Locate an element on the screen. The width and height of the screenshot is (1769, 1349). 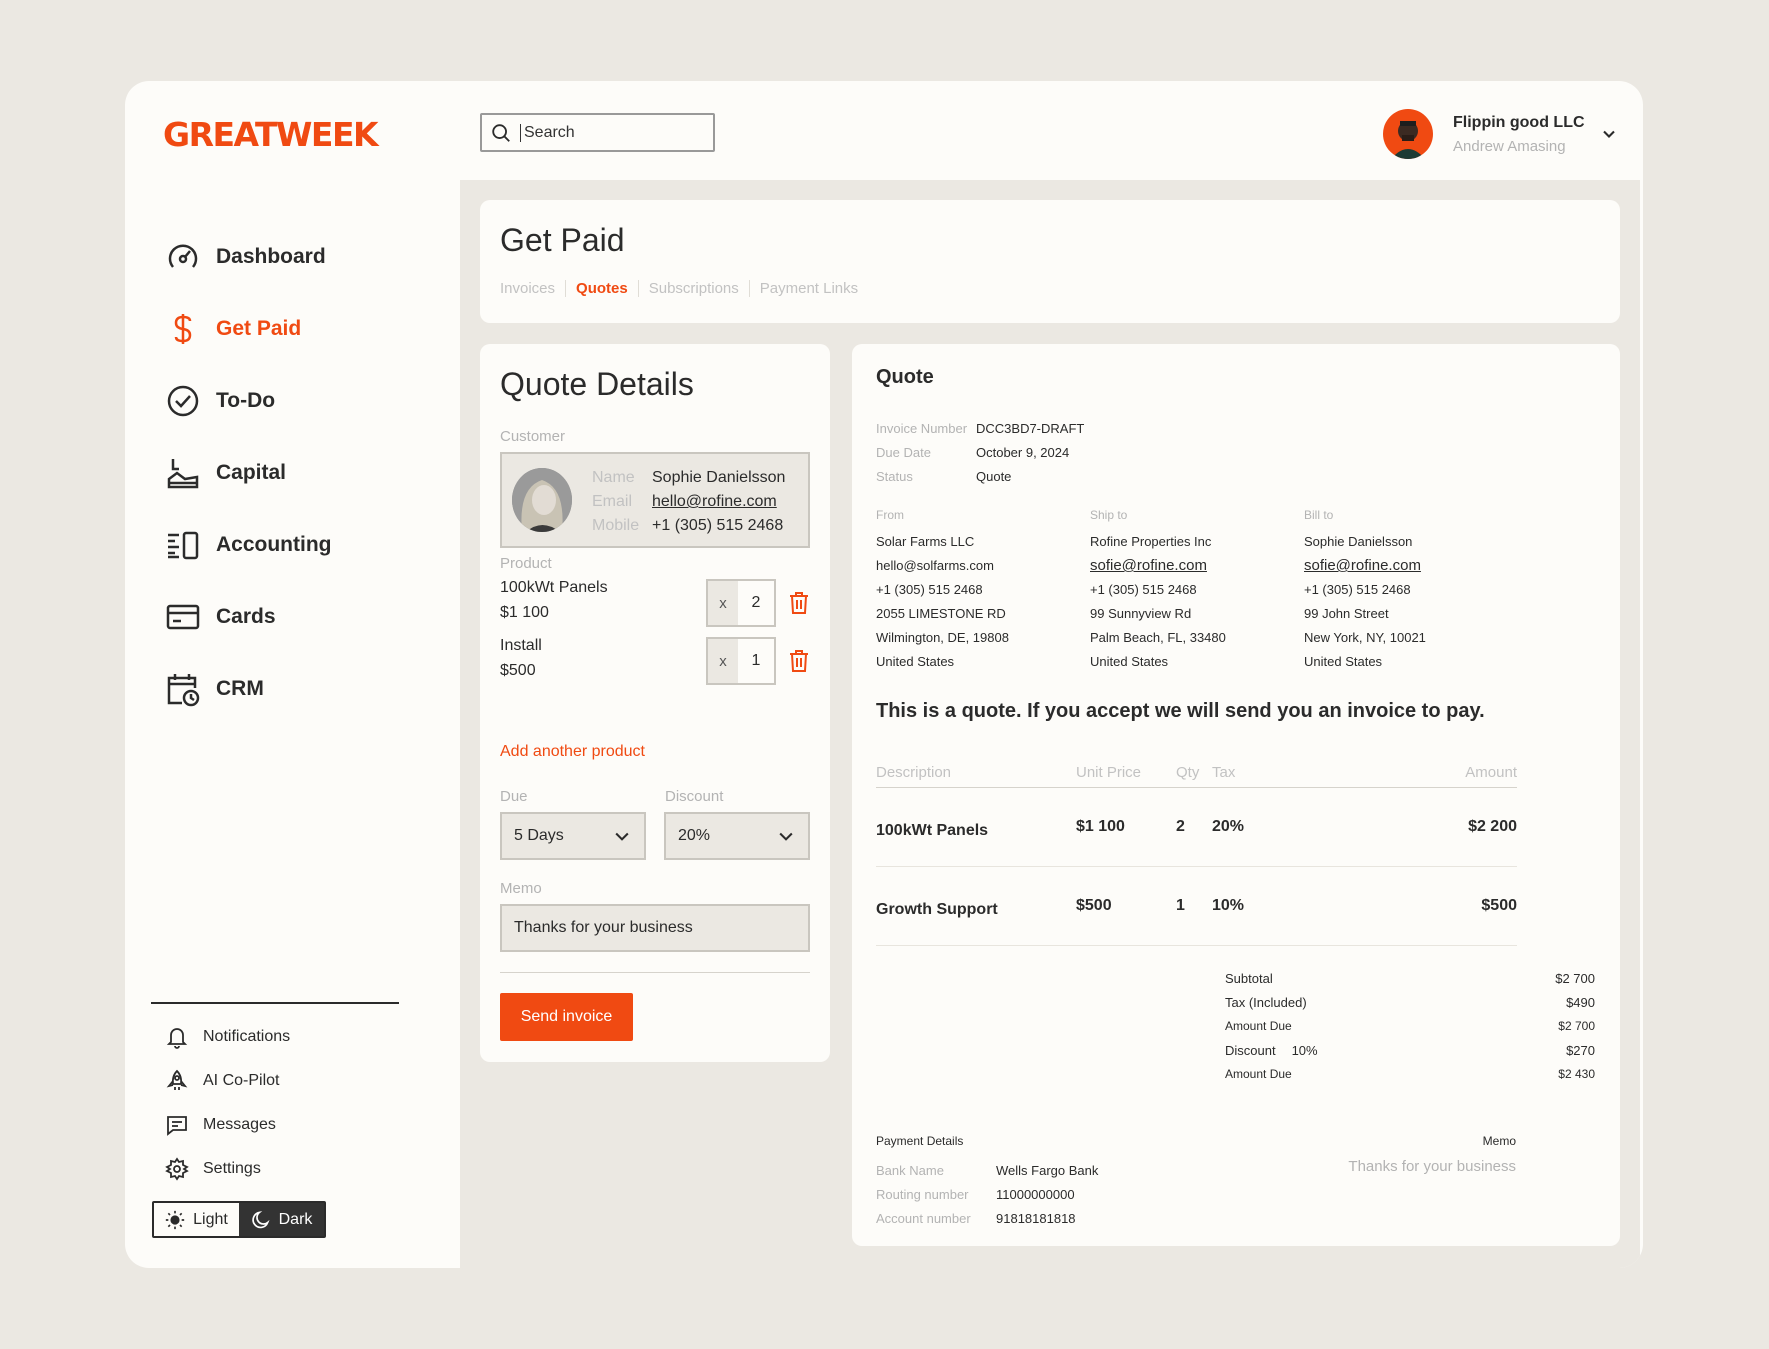
rocket-icon is located at coordinates (177, 1079).